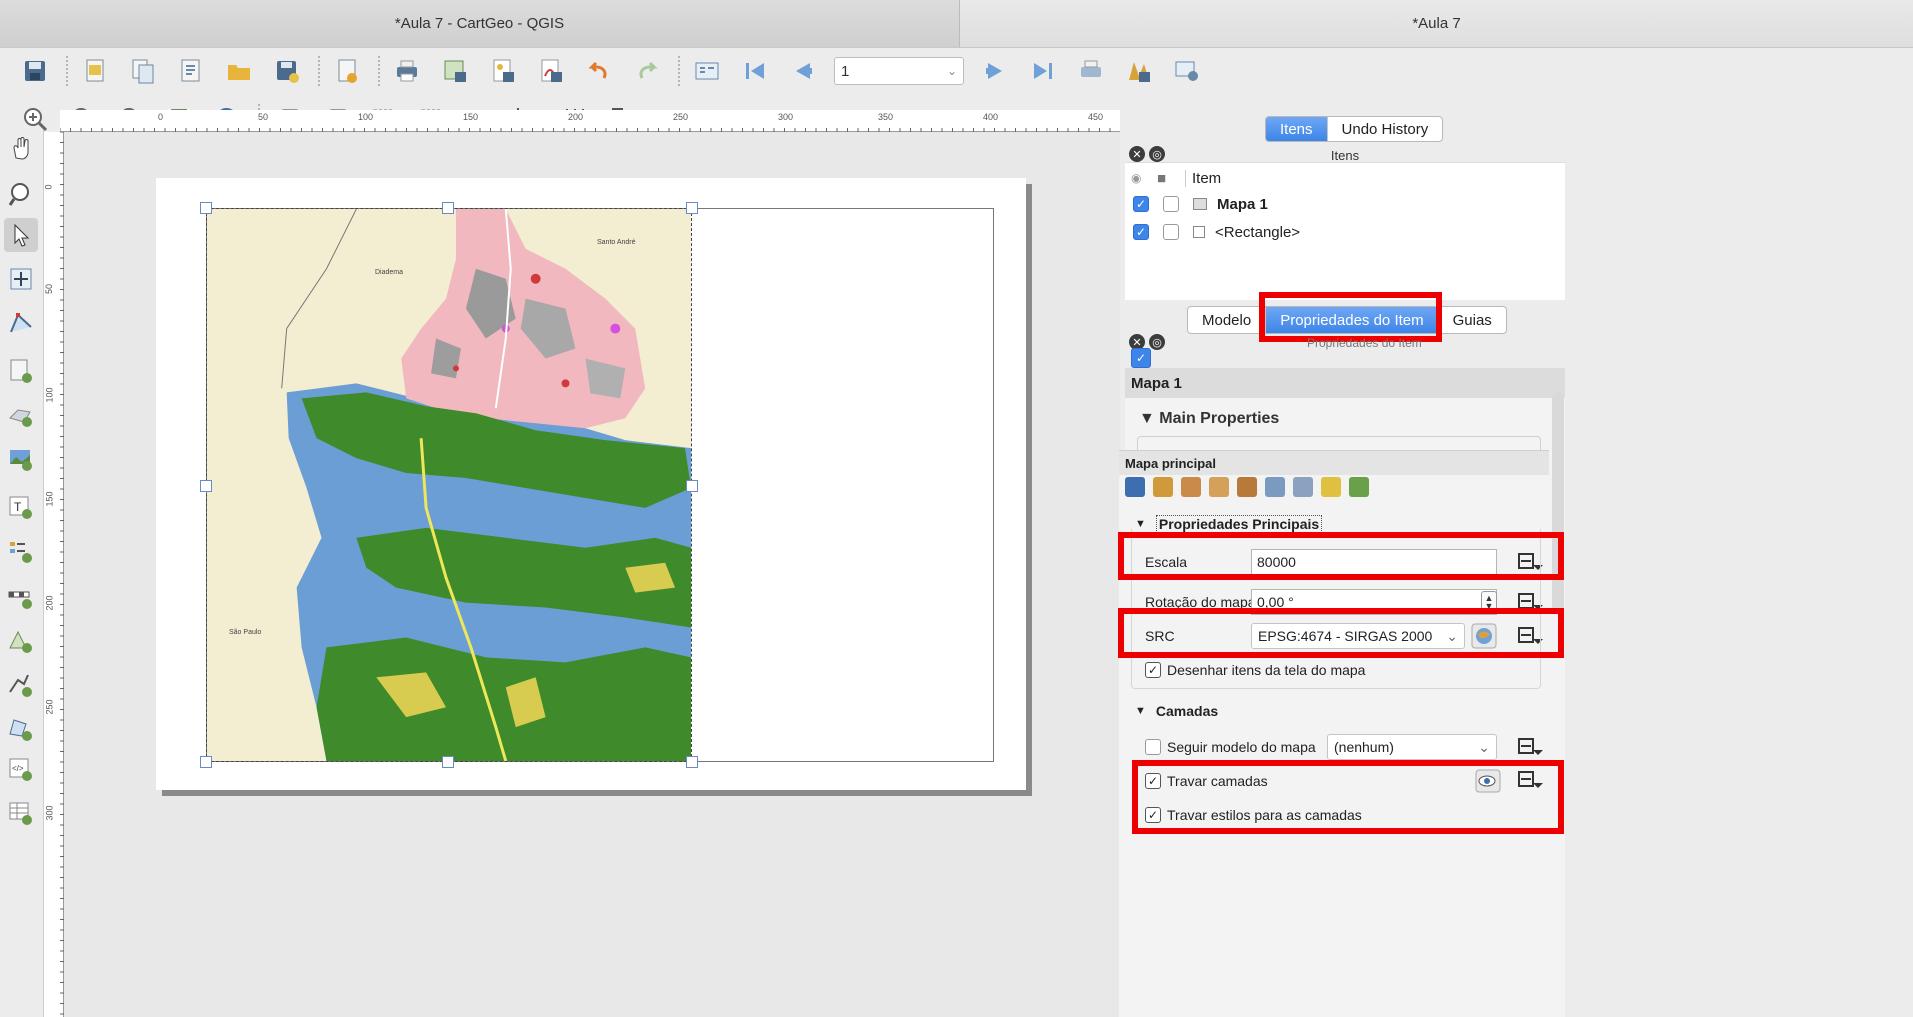  I want to click on theme-select: (nenhum) ⌄, so click(1412, 747).